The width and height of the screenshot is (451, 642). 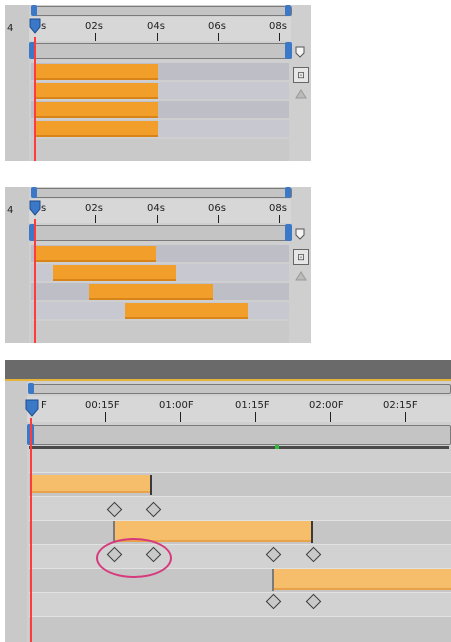 What do you see at coordinates (151, 485) in the screenshot?
I see `layer-bar-1-end` at bounding box center [151, 485].